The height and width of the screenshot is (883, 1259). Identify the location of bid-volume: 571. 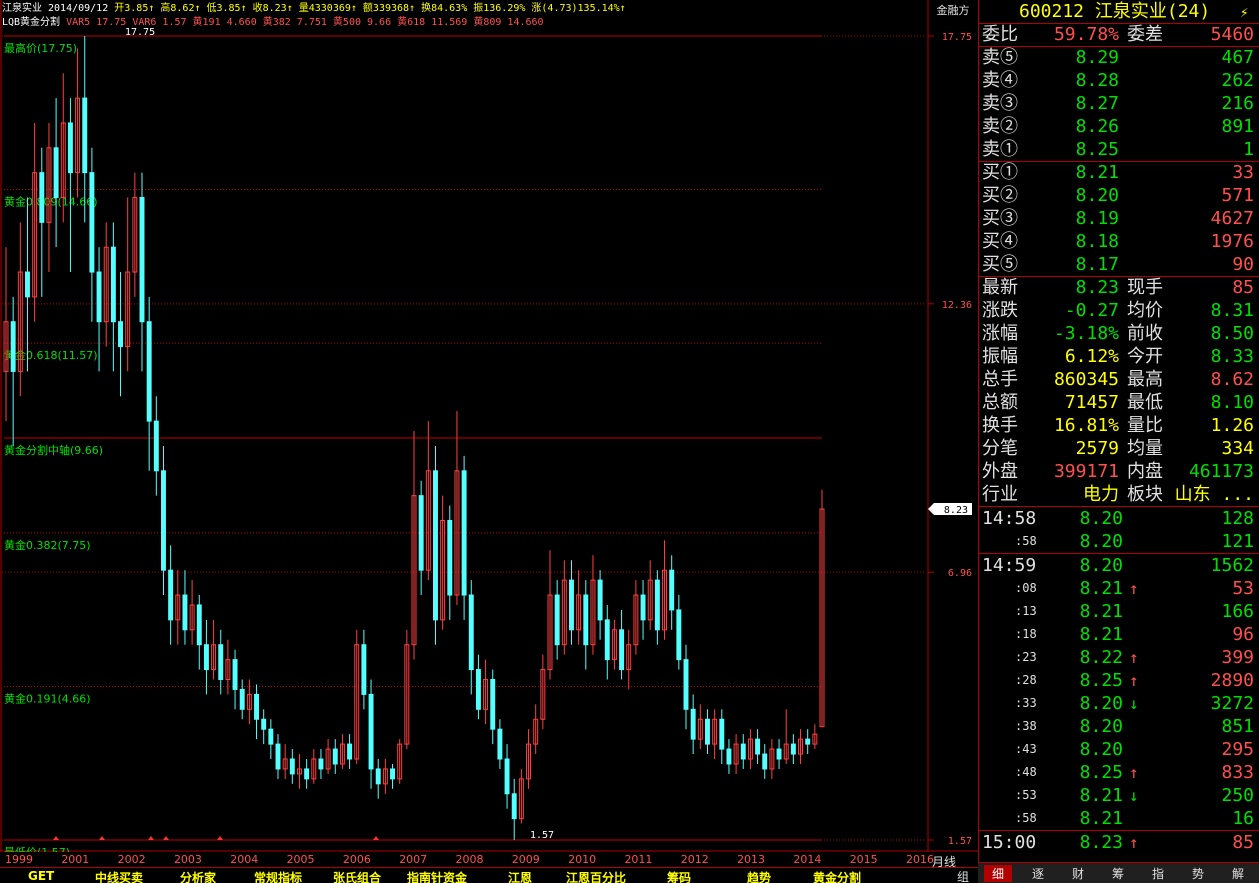
(1237, 195).